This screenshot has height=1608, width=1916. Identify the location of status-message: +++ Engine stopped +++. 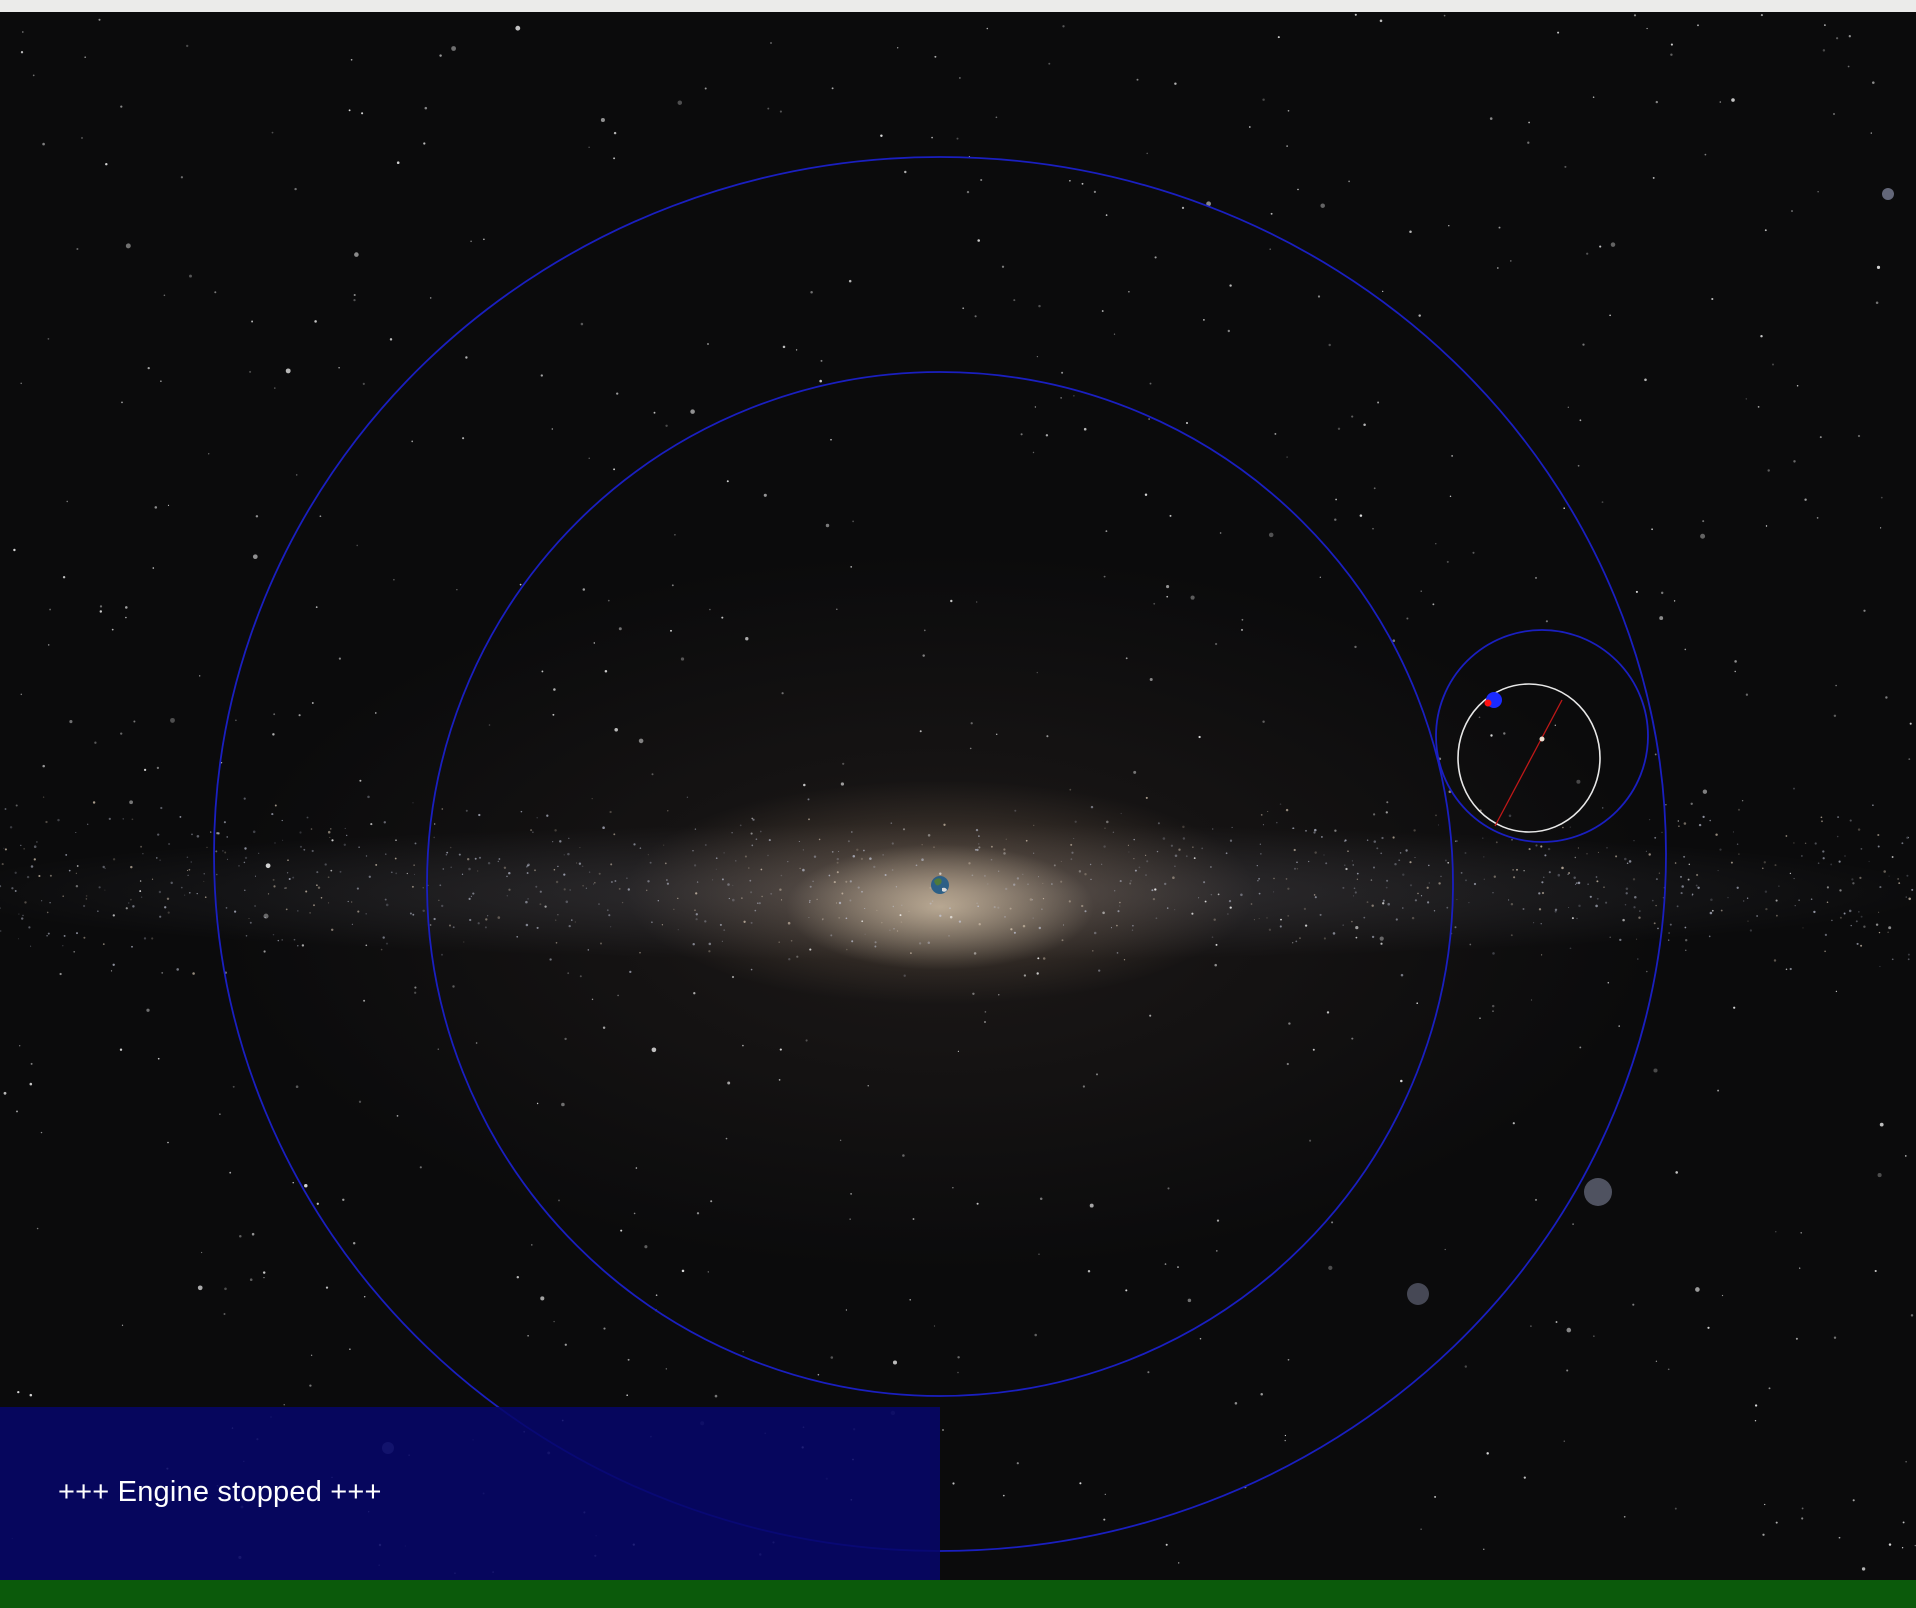
(220, 1492).